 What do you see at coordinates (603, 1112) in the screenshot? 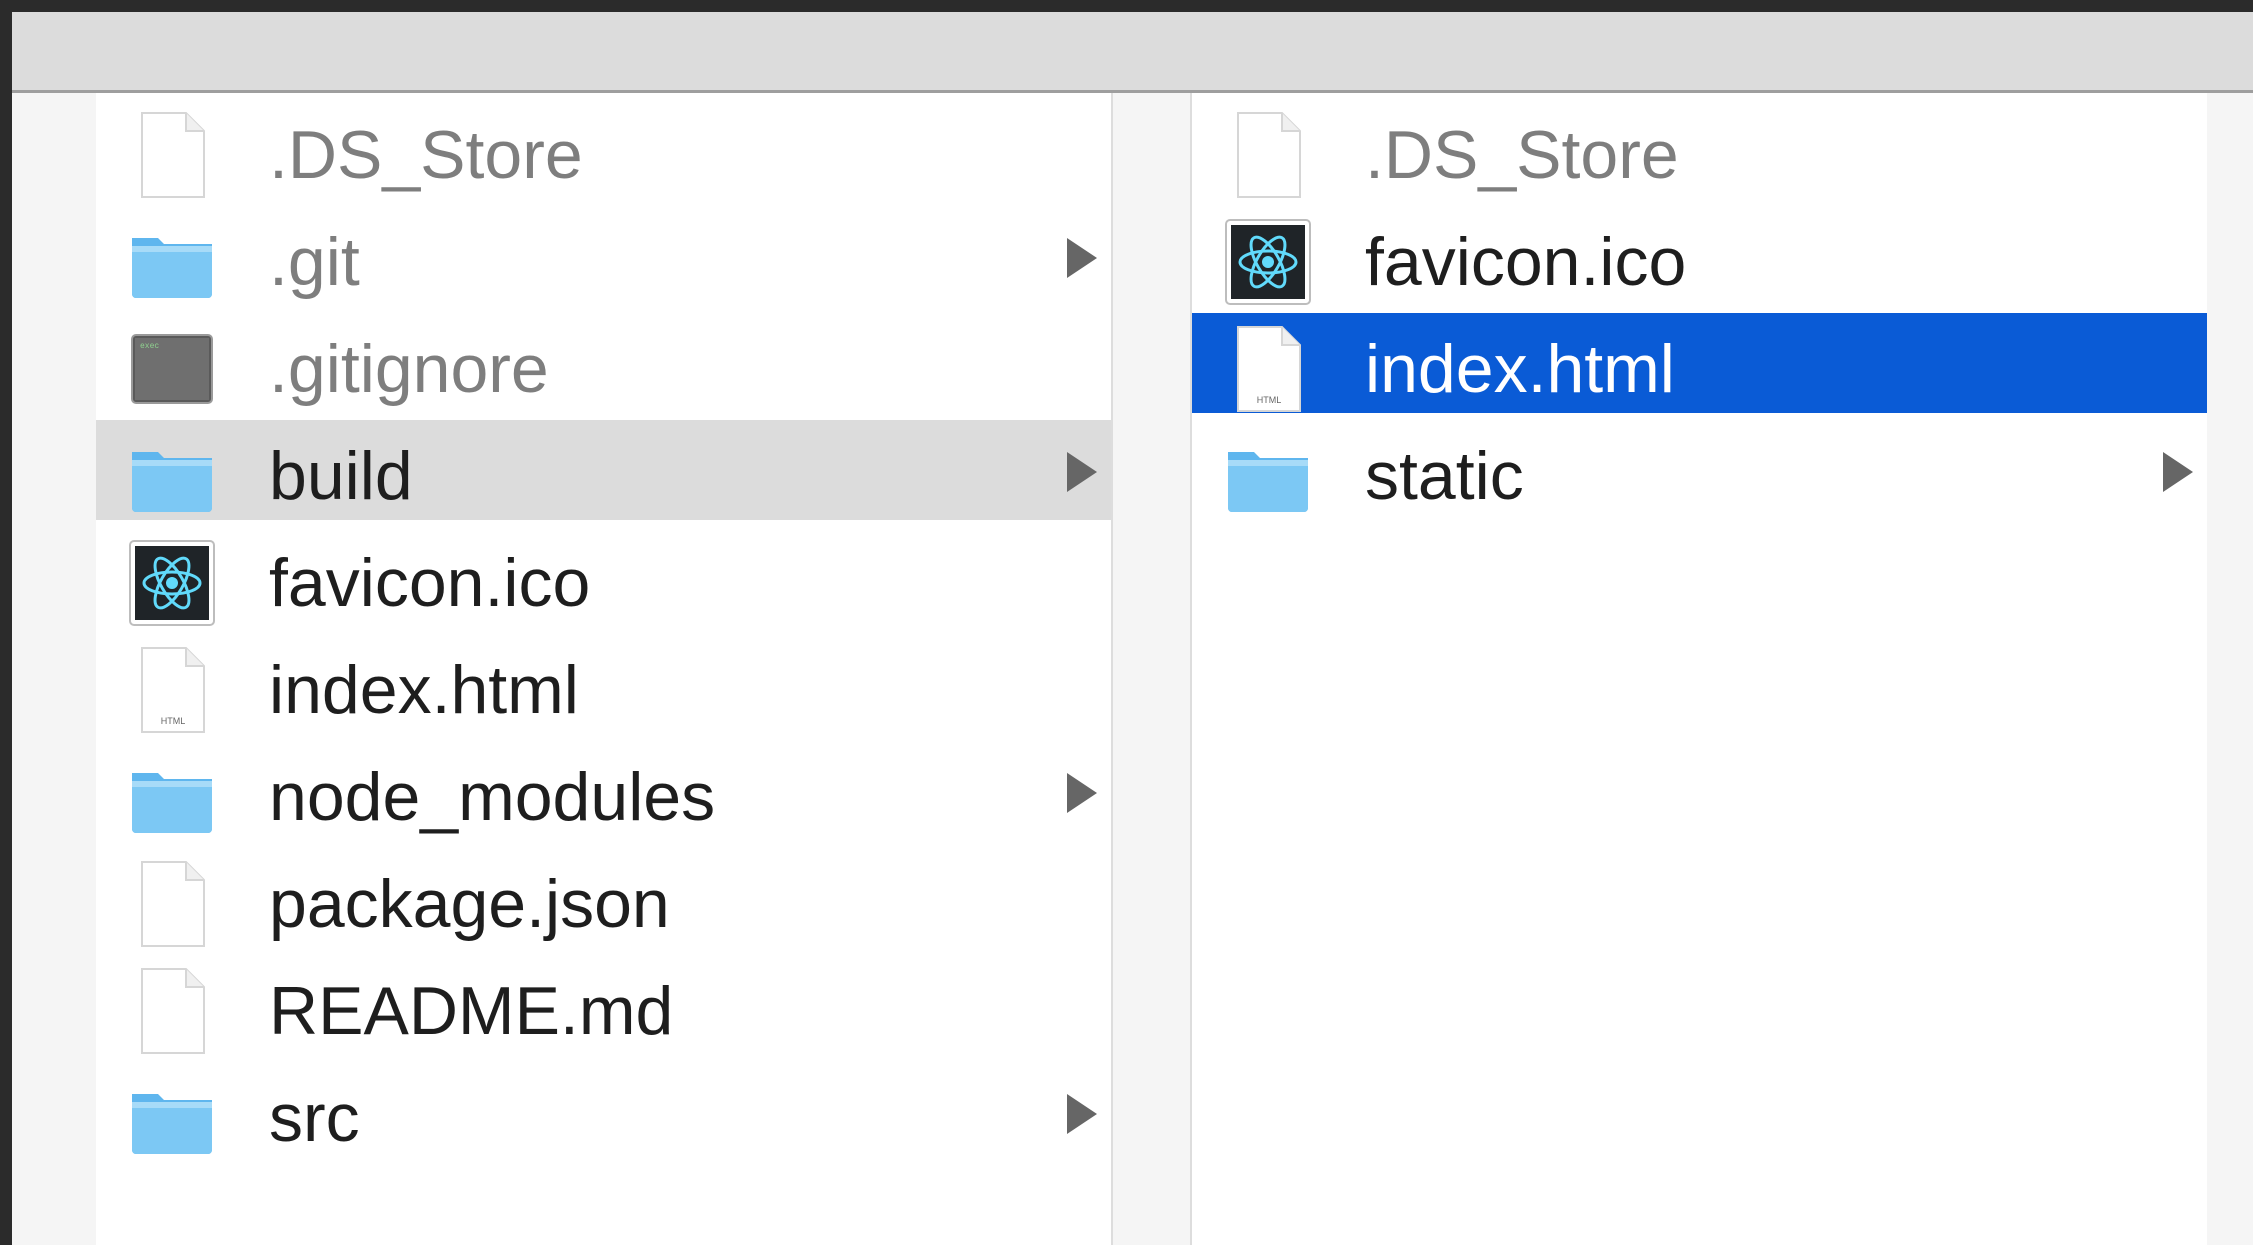
I see `folder-row: src` at bounding box center [603, 1112].